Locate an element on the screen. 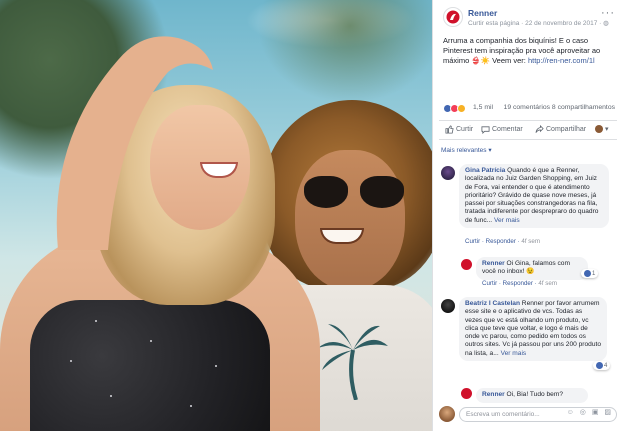 This screenshot has width=620, height=431. reply-like-count: 1 is located at coordinates (590, 274).